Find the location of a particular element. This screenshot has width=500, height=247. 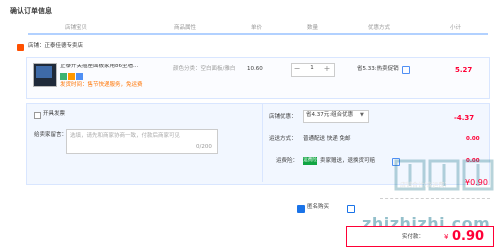

anonymous-label: 匿名购买 is located at coordinates (318, 207).